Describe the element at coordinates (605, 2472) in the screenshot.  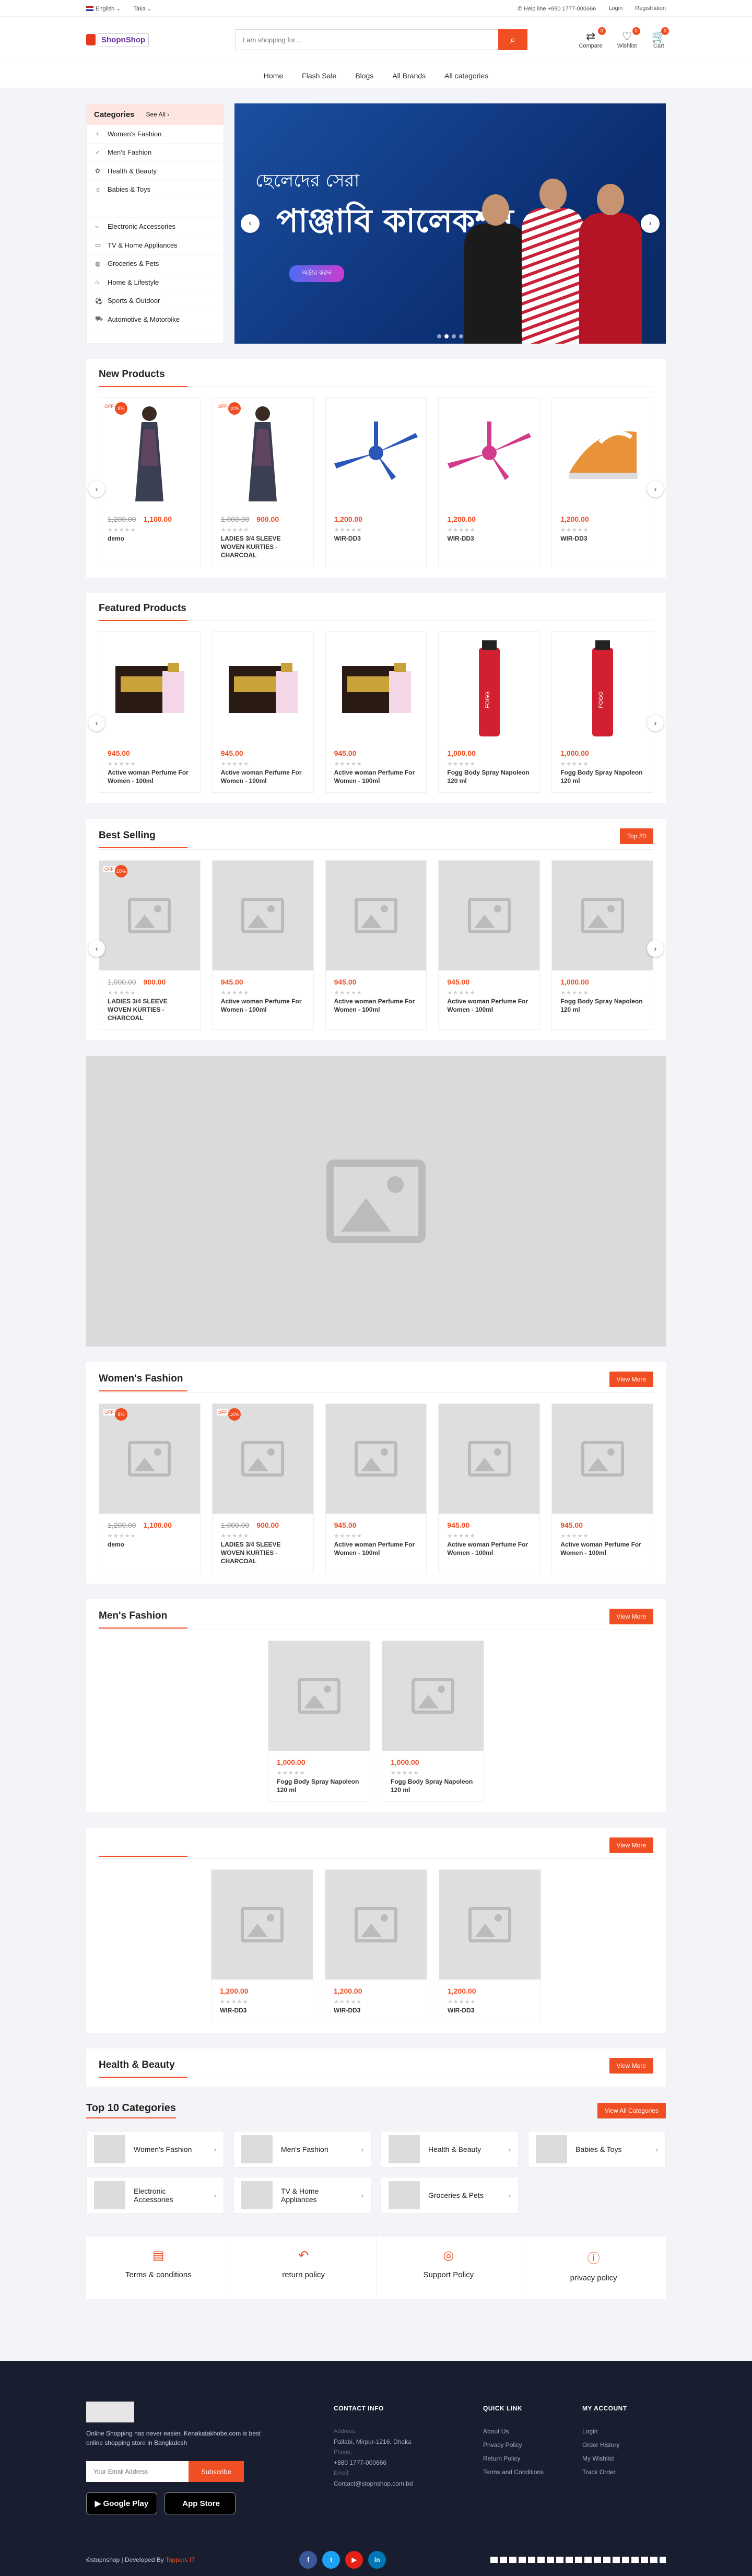
I see `footer-link: Track Order` at that location.